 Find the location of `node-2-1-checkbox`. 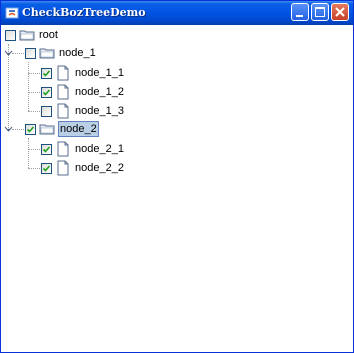

node-2-1-checkbox is located at coordinates (46, 149).